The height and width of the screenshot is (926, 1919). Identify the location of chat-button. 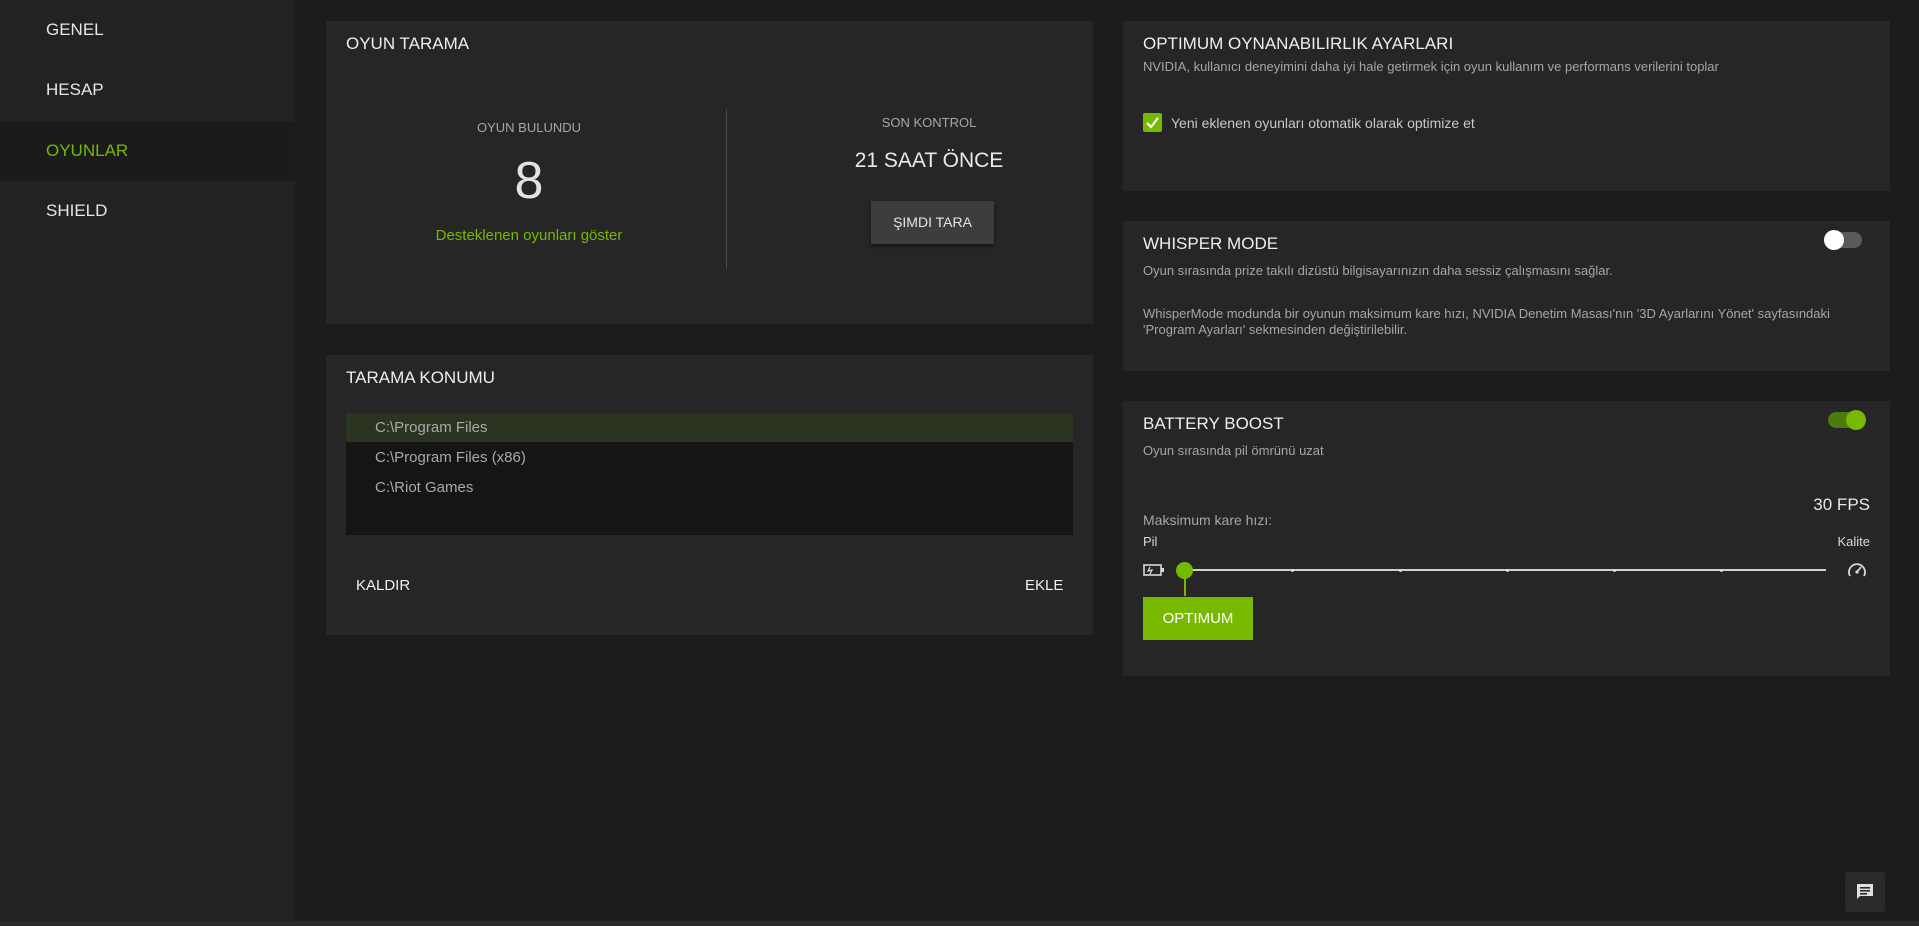
(1865, 892).